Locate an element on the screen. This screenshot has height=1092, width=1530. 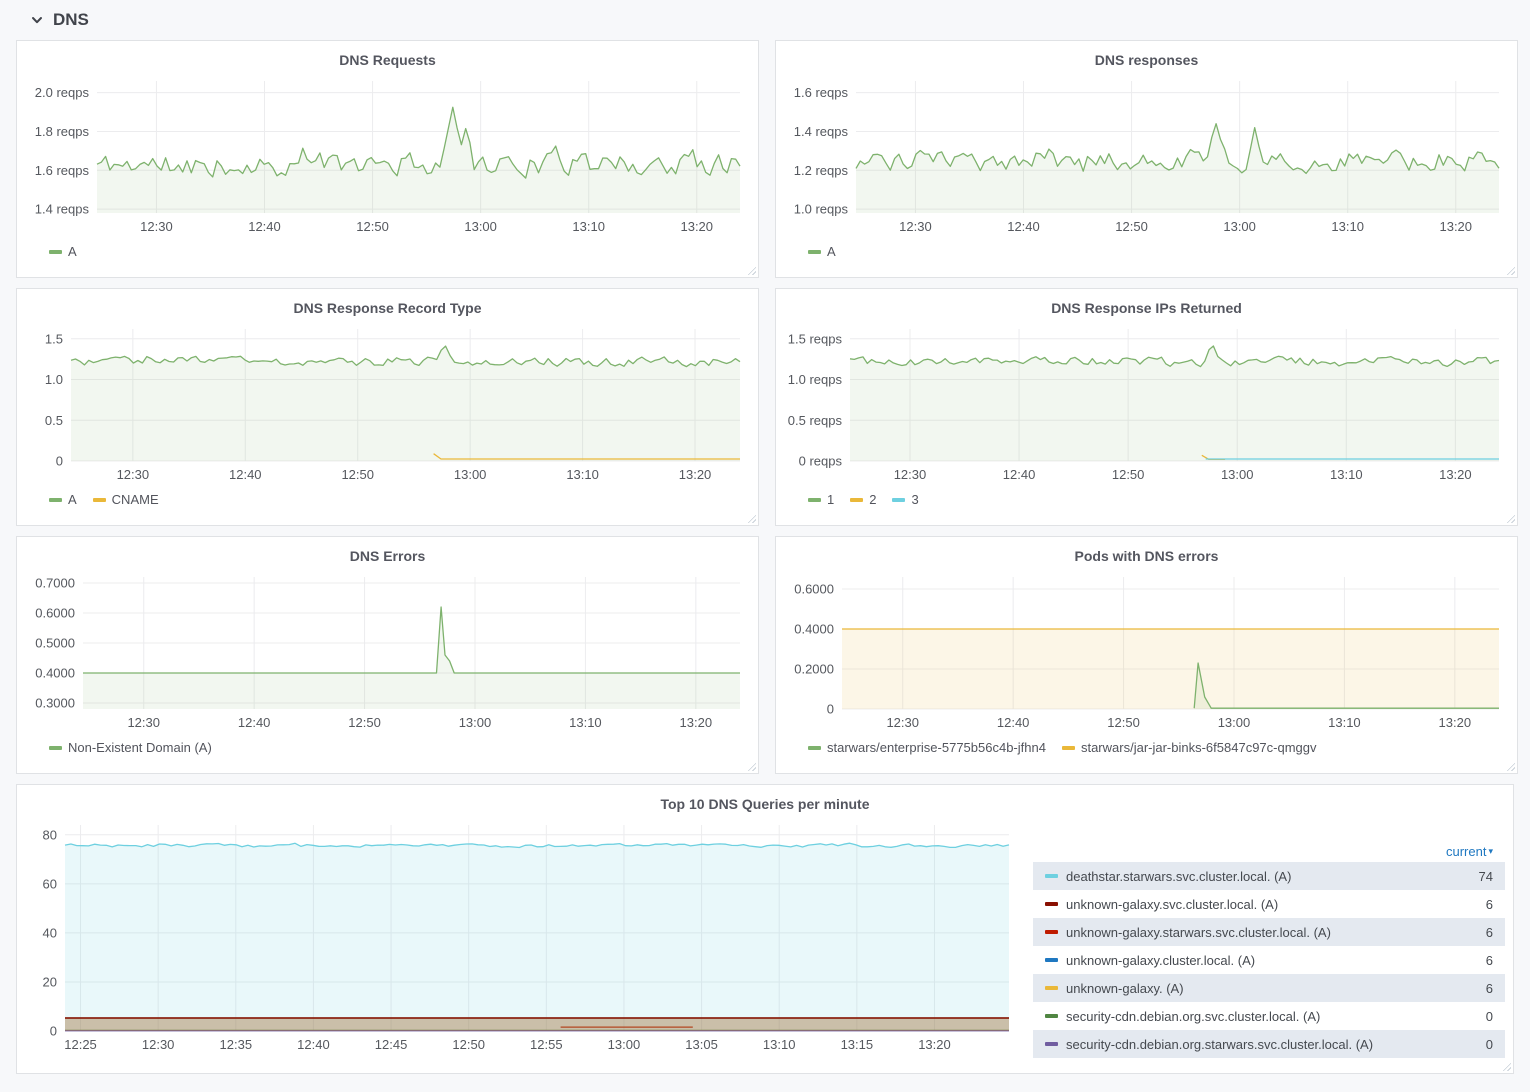
panel-title: DNS Errors is located at coordinates (387, 553).